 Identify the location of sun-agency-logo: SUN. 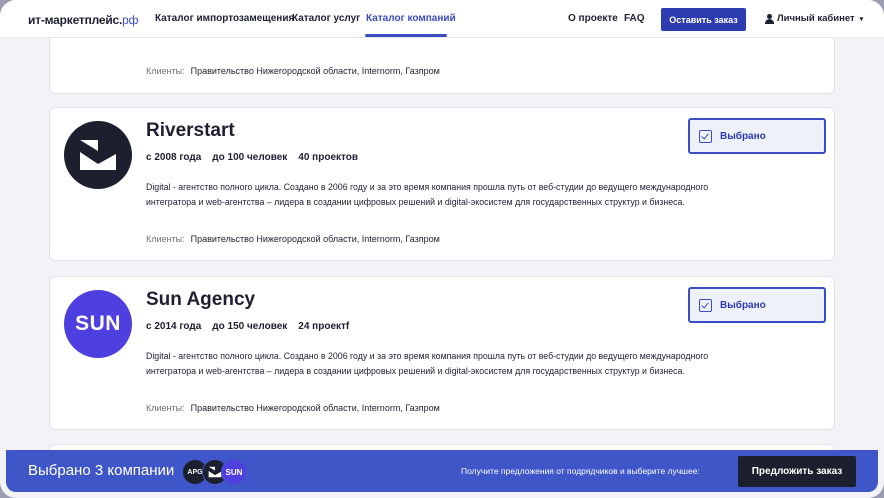
(98, 324).